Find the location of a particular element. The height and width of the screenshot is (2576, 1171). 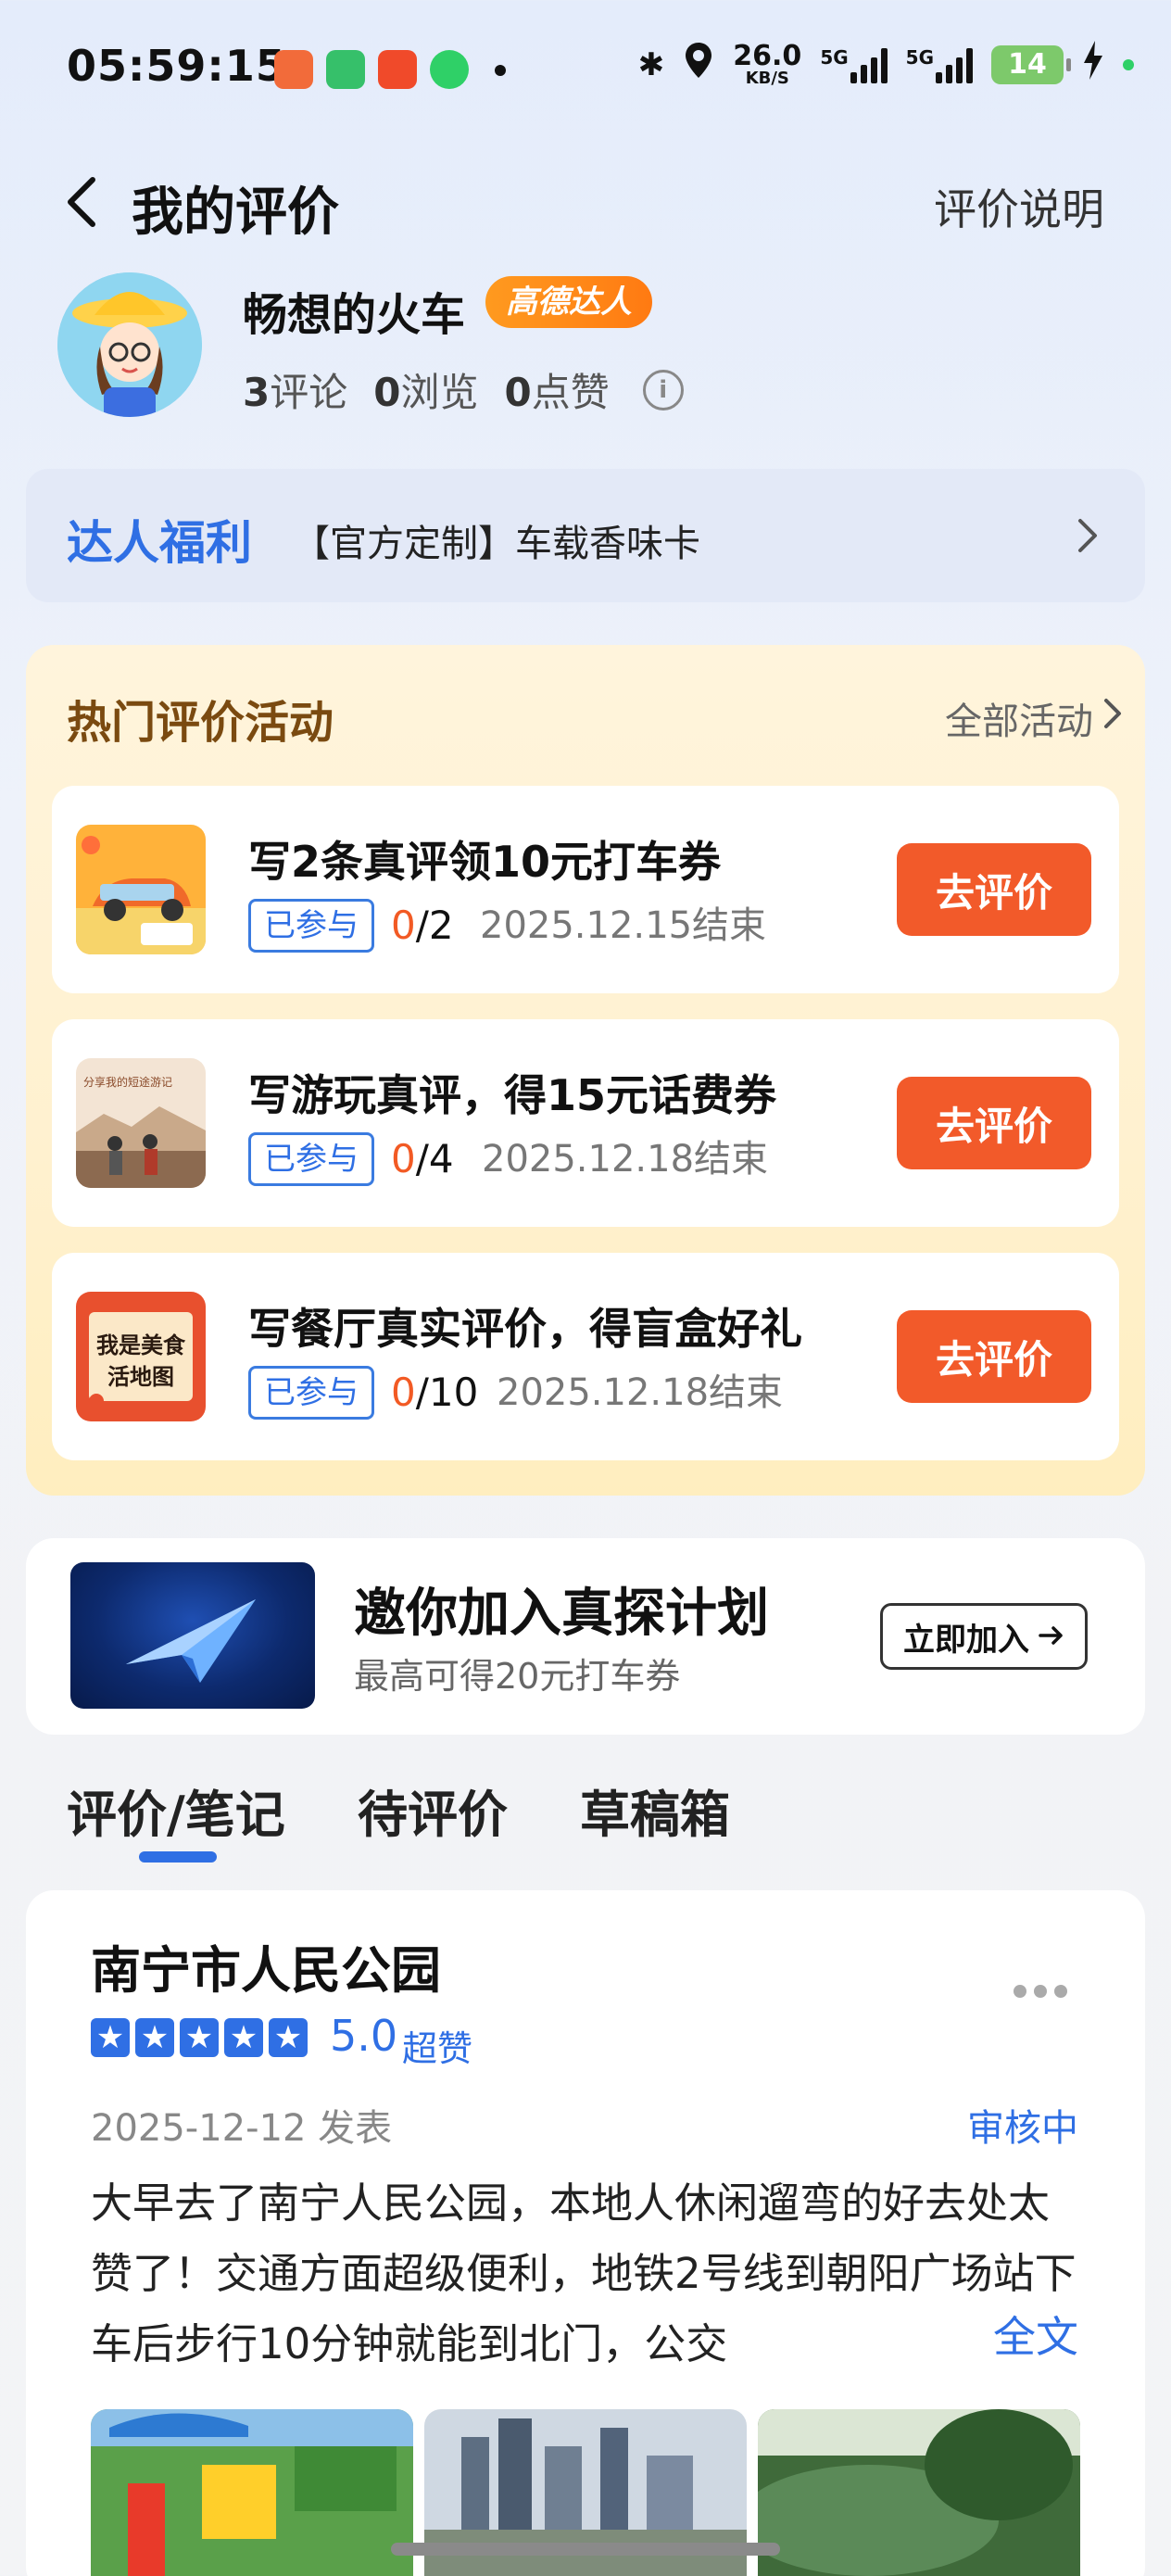

activity-progress: 0/4 is located at coordinates (423, 1159).